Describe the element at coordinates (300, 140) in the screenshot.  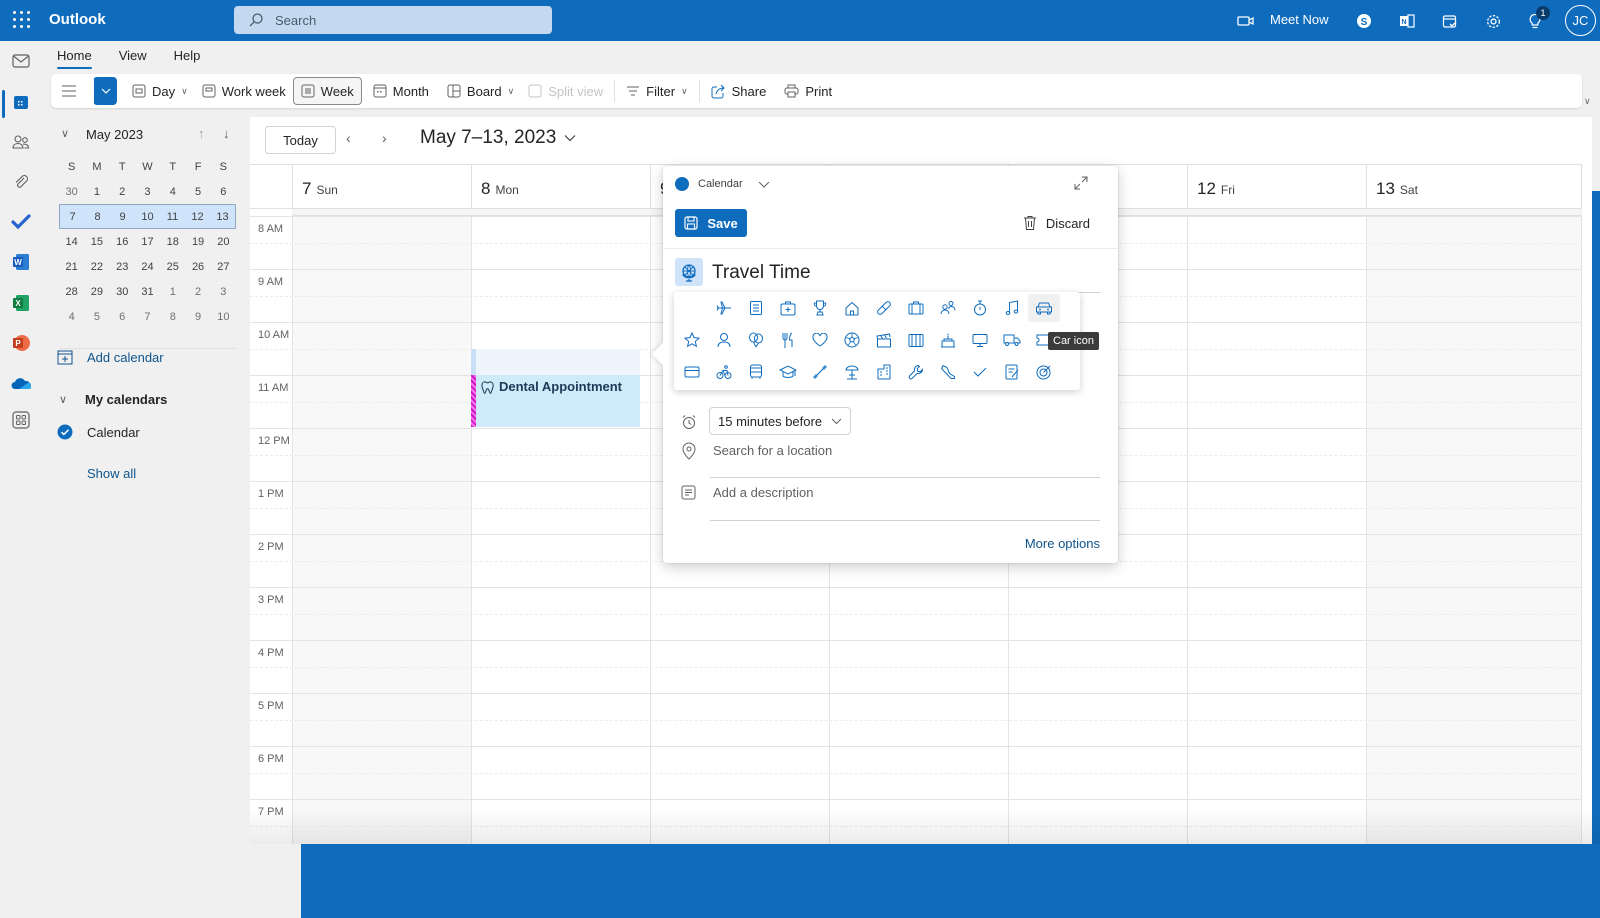
I see `today-button: Today` at that location.